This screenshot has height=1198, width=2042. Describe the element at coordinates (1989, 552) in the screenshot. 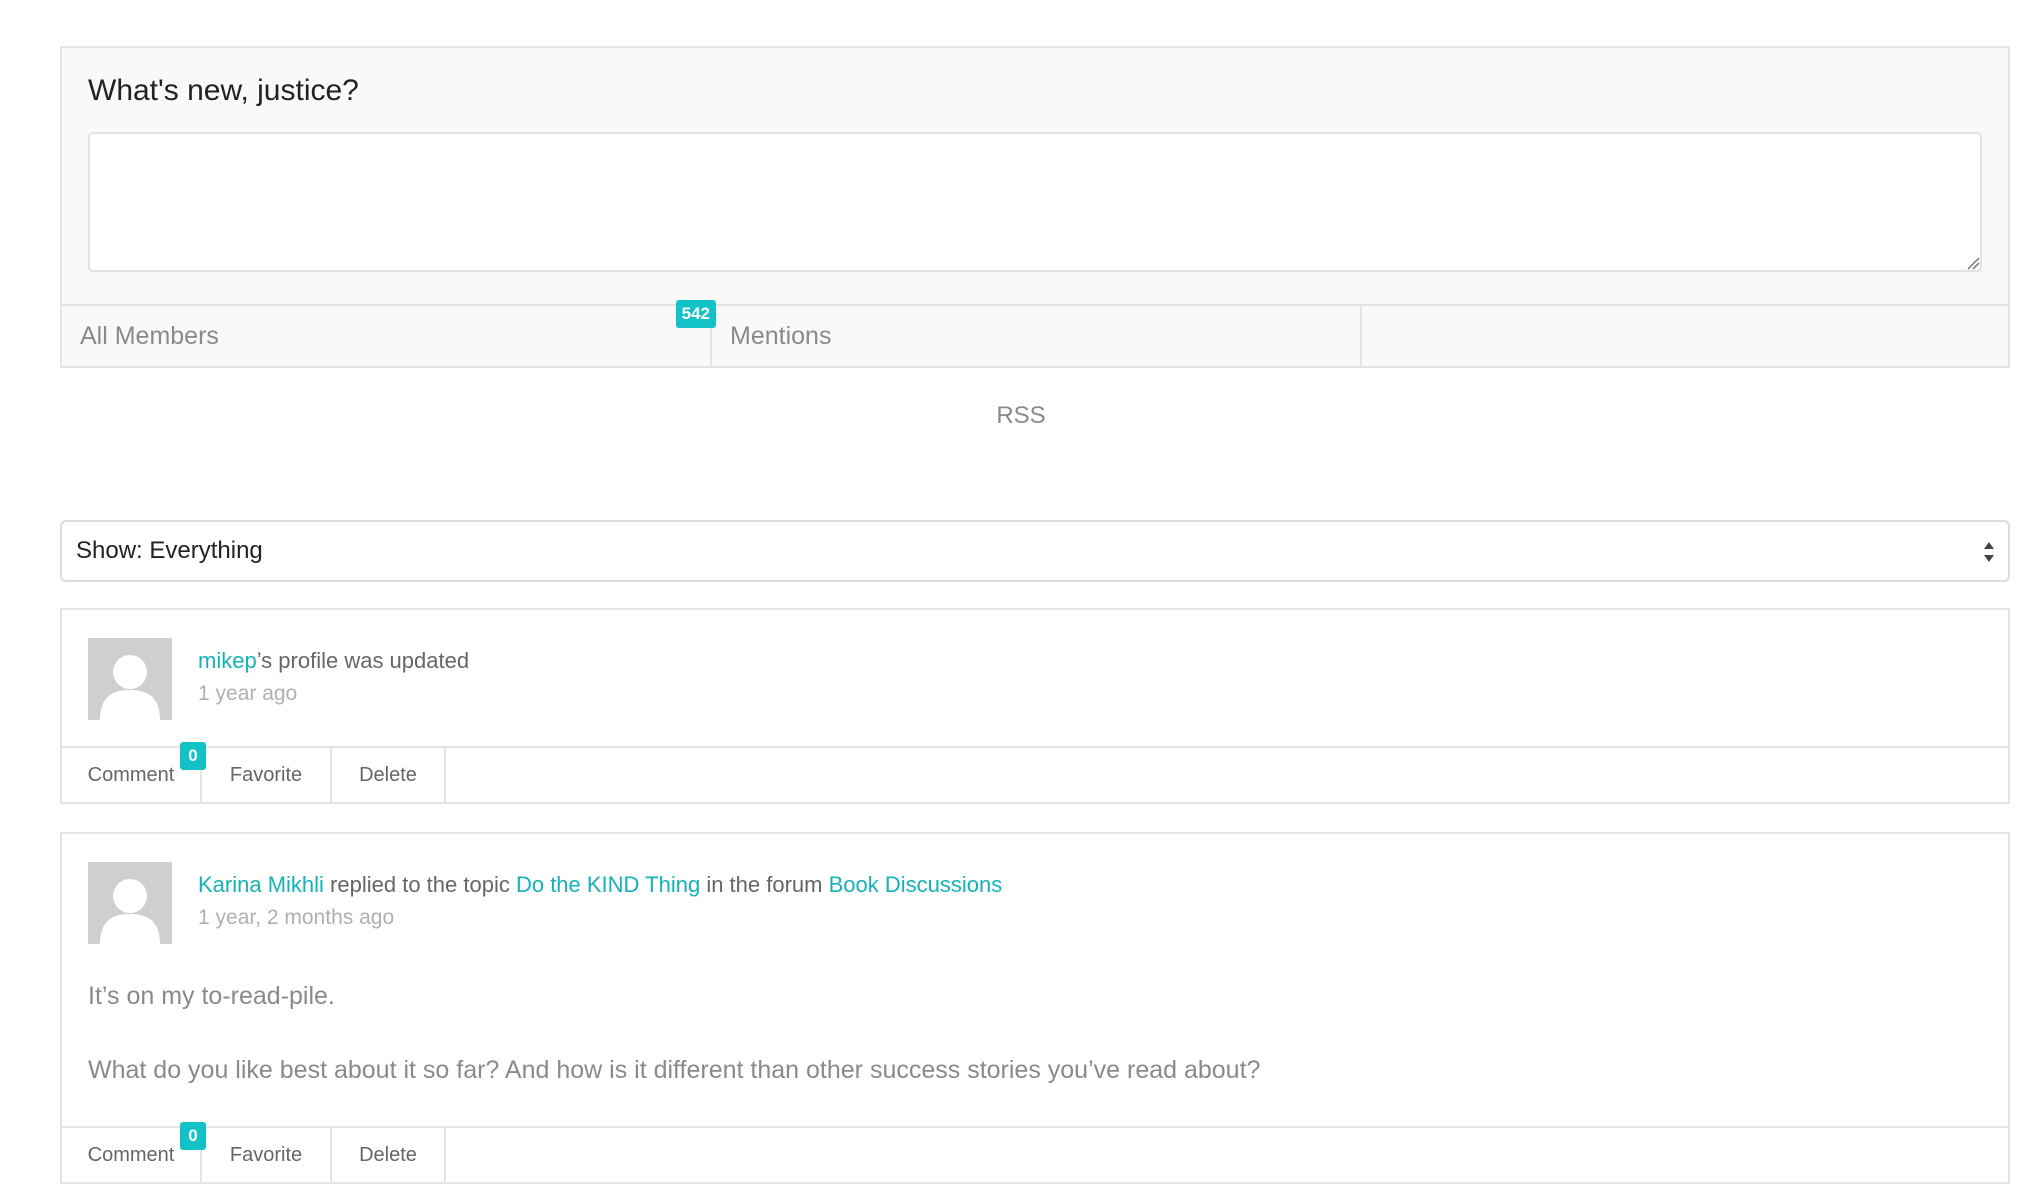

I see `select-arrows-icon` at that location.